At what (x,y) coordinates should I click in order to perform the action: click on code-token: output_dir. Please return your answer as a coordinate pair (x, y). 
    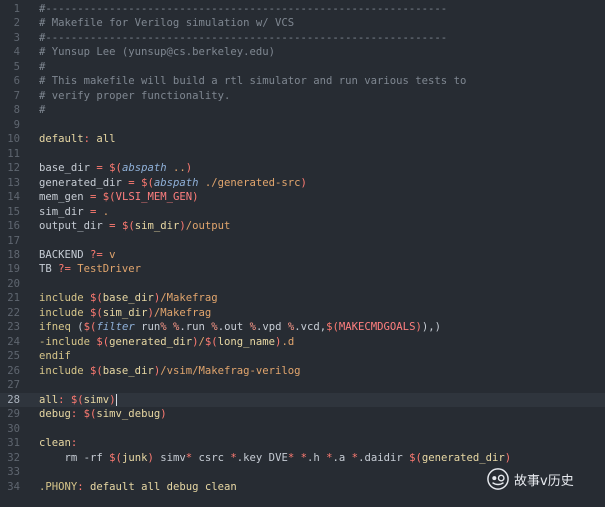
    Looking at the image, I should click on (74, 226).